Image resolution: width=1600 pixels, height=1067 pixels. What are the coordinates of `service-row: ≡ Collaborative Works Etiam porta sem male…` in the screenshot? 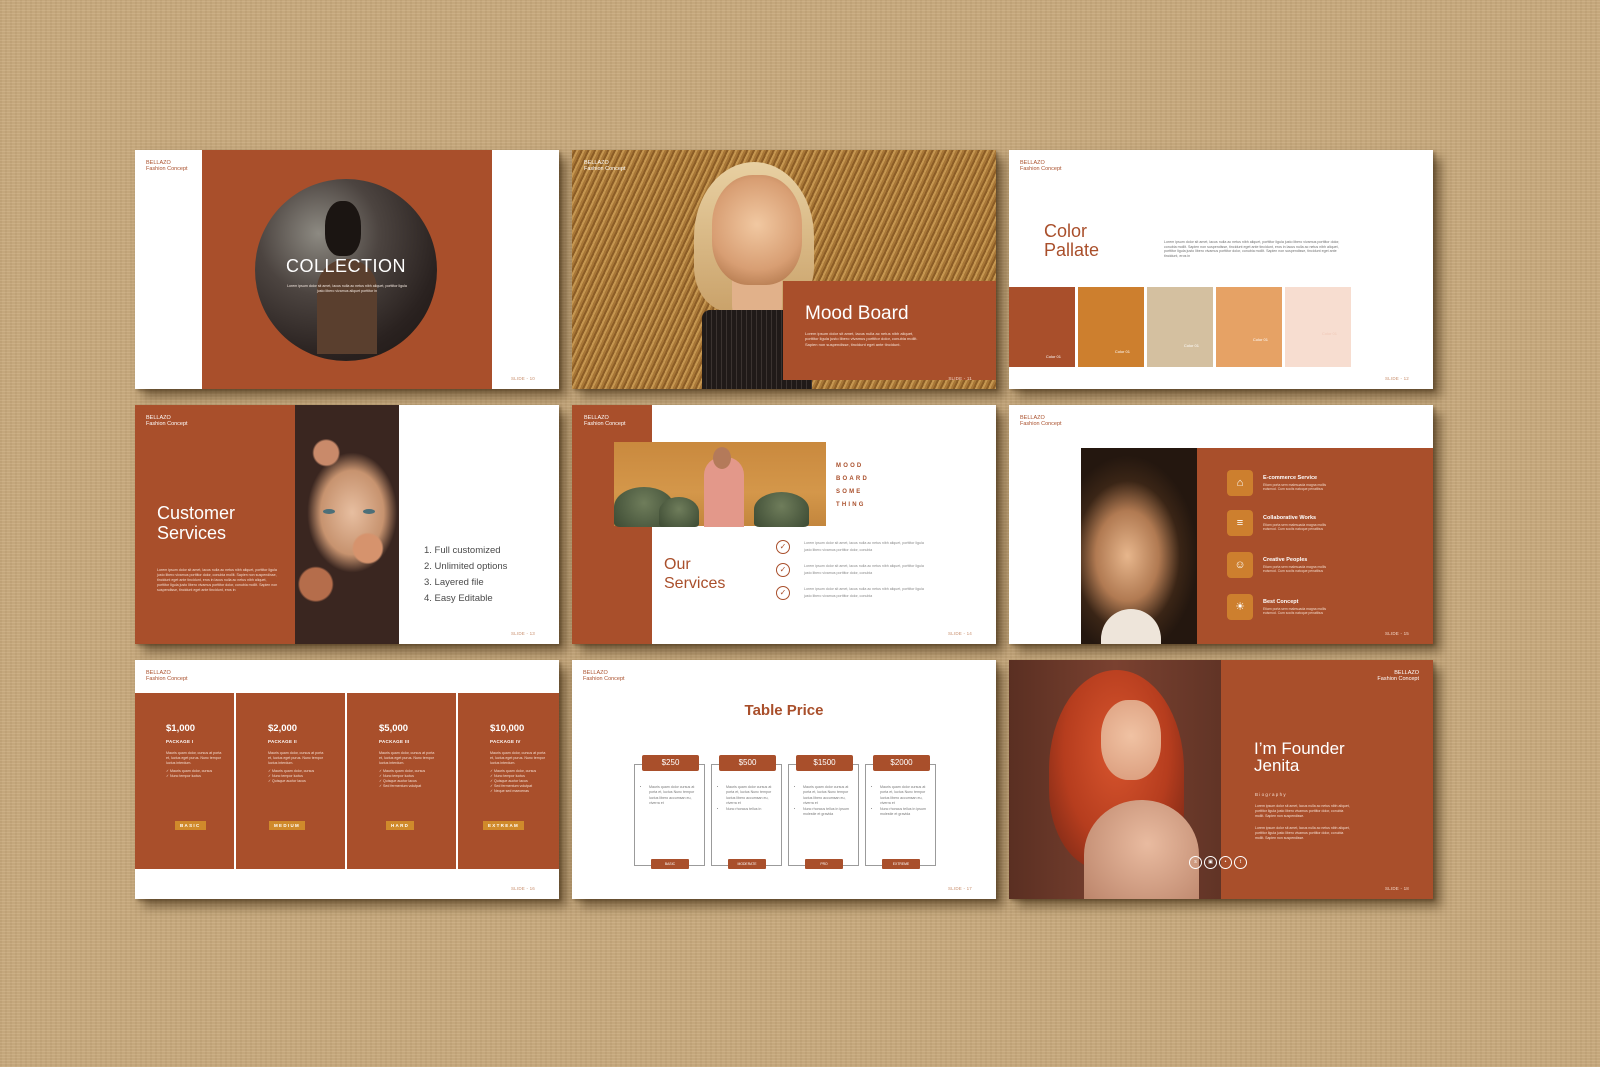 It's located at (1282, 523).